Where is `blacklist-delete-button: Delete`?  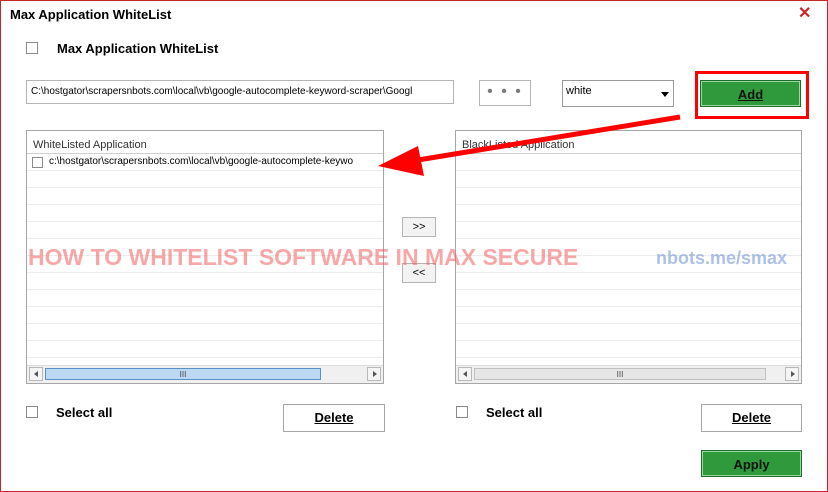
blacklist-delete-button: Delete is located at coordinates (751, 418).